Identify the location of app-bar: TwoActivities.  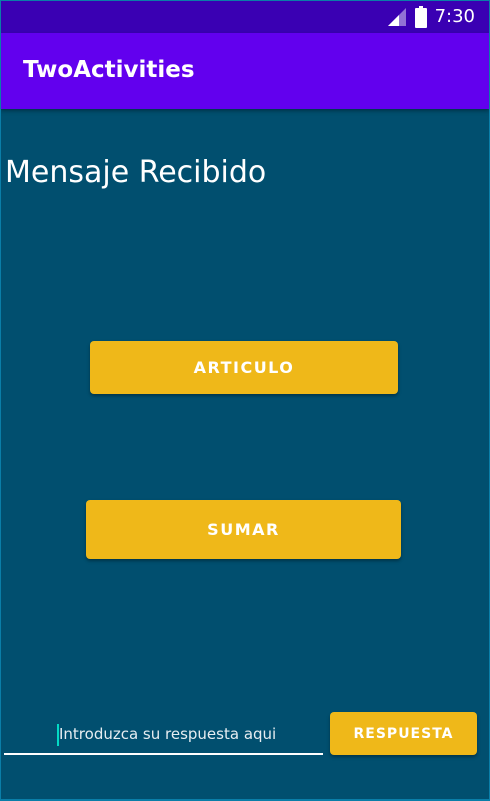
(245, 71).